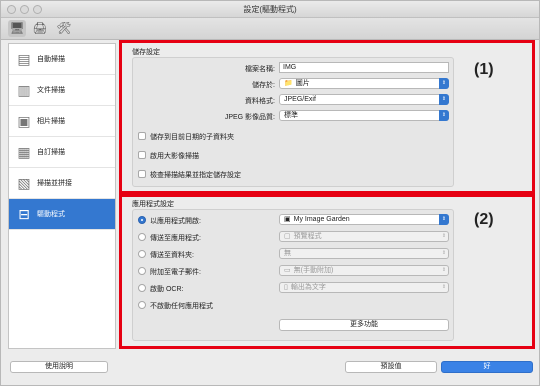  Describe the element at coordinates (59, 367) in the screenshot. I see `help-button: 使用說明` at that location.